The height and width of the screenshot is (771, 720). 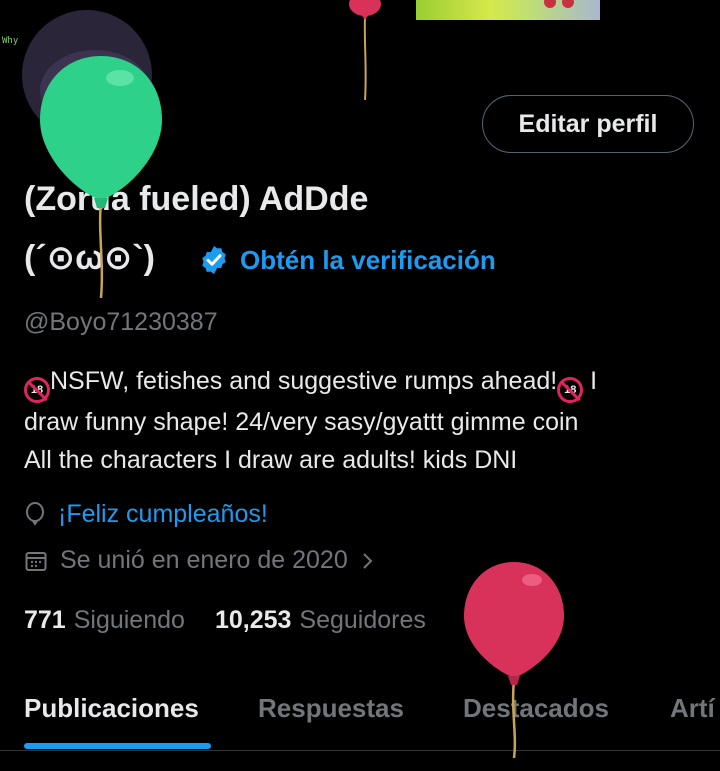 What do you see at coordinates (129, 620) in the screenshot?
I see `following-label: Siguiendo` at bounding box center [129, 620].